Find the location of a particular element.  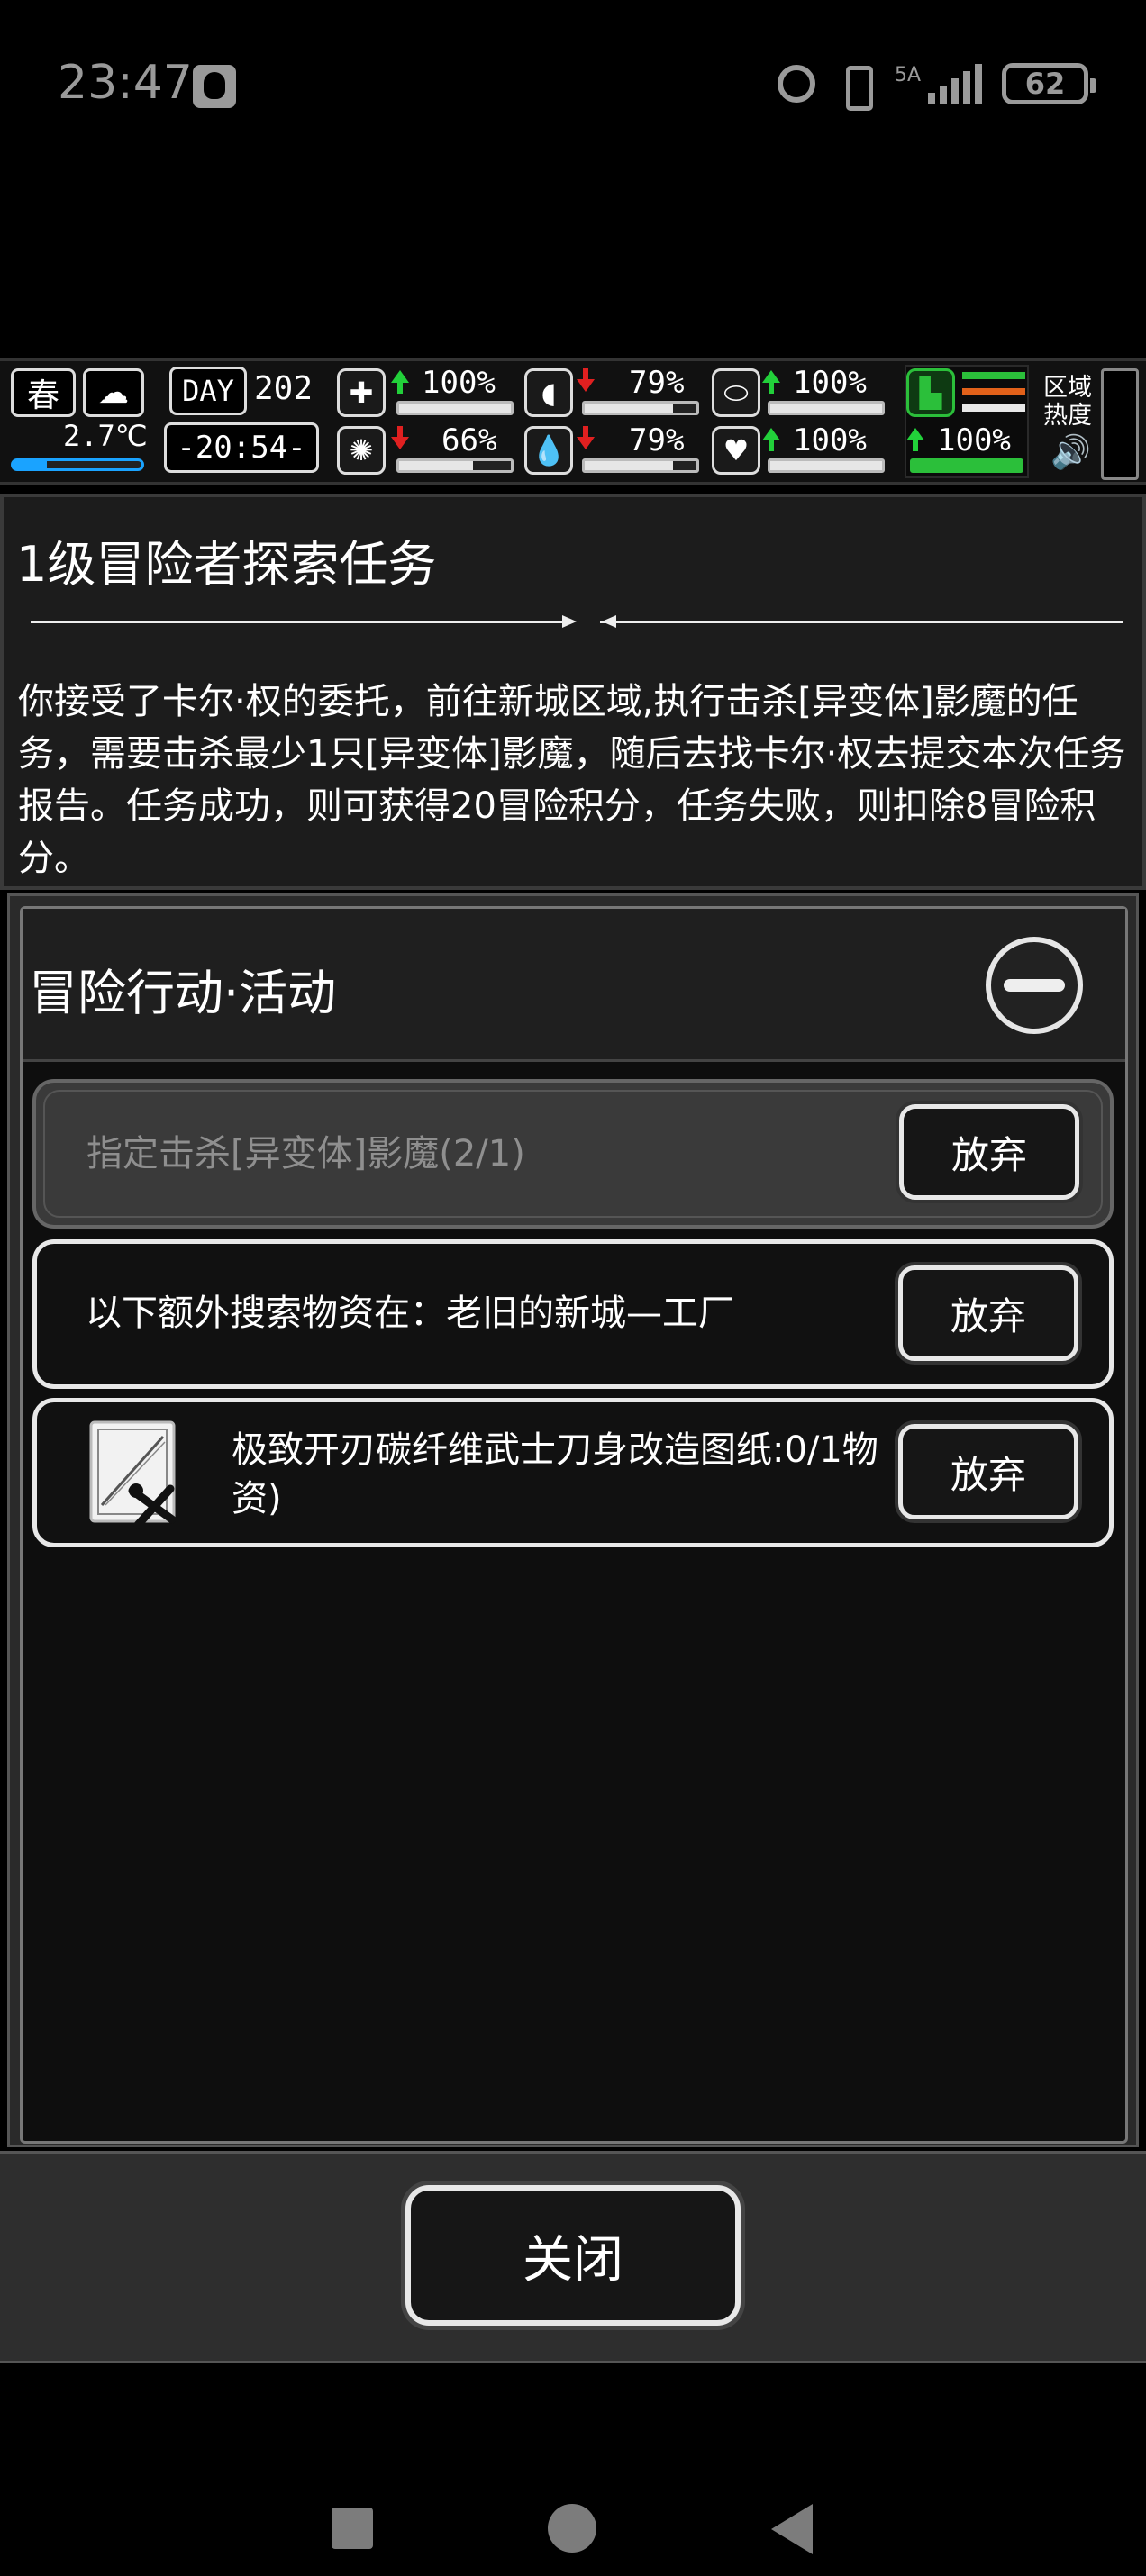

hunger-bar is located at coordinates (640, 408).